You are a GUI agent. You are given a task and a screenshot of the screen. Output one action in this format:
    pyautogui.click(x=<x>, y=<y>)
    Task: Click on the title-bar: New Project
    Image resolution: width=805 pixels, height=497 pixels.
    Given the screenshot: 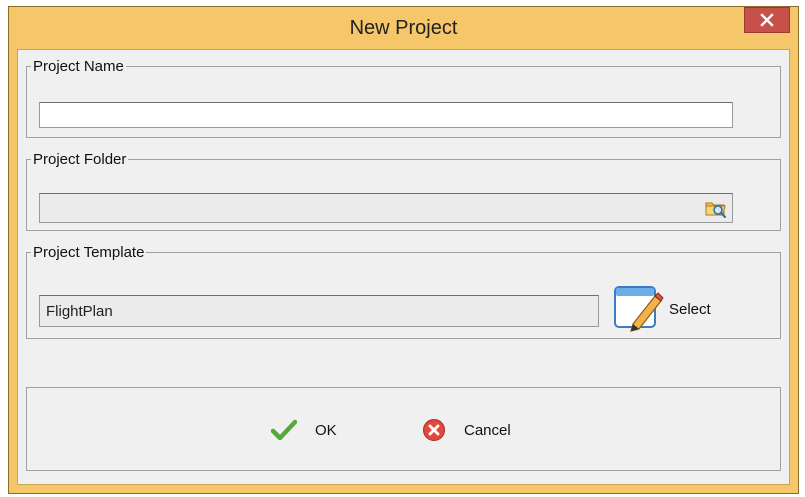 What is the action you would take?
    pyautogui.click(x=403, y=28)
    